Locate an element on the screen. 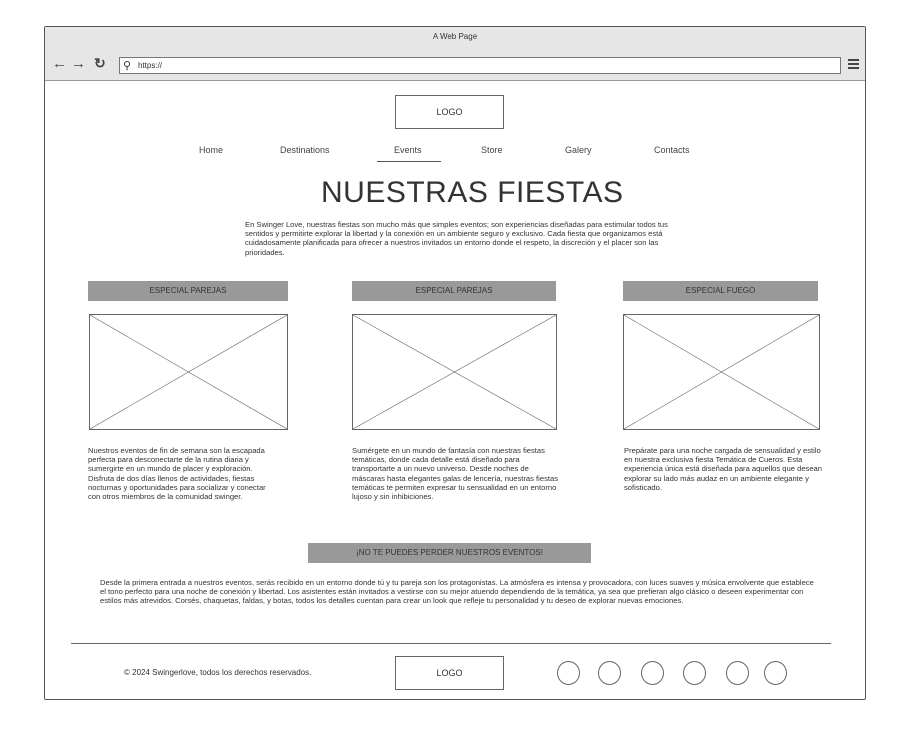 The height and width of the screenshot is (731, 905). nav-contacts: Contacts is located at coordinates (672, 150).